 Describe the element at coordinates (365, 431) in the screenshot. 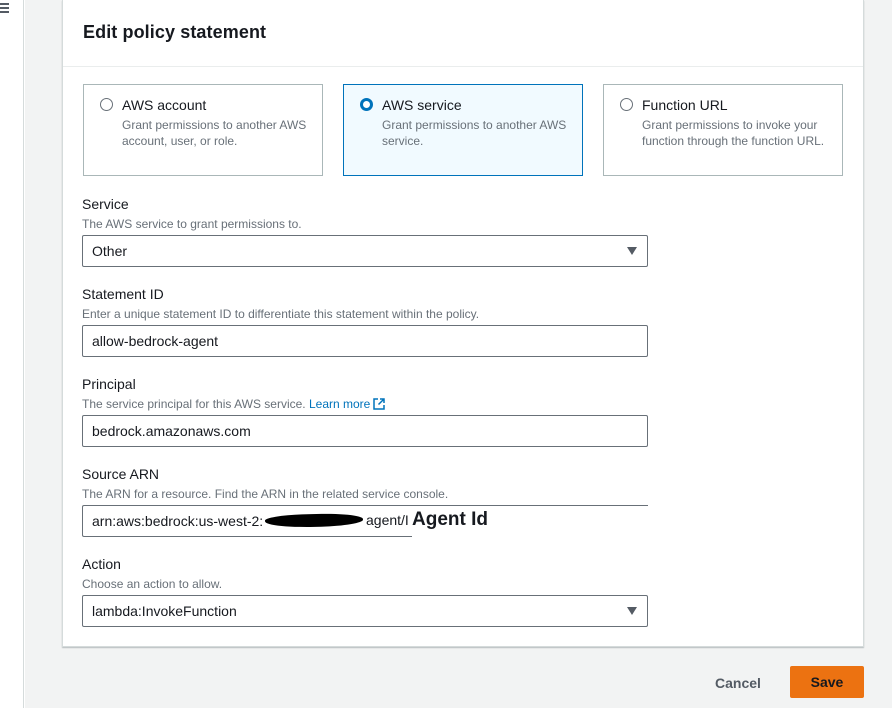

I see `principal-input: bedrock.amazonaws.com` at that location.